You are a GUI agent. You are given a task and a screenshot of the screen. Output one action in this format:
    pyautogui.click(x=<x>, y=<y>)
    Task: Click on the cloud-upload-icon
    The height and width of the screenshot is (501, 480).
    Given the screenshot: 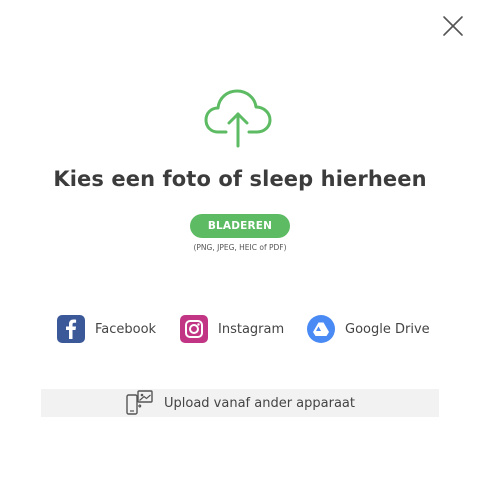 What is the action you would take?
    pyautogui.click(x=238, y=118)
    